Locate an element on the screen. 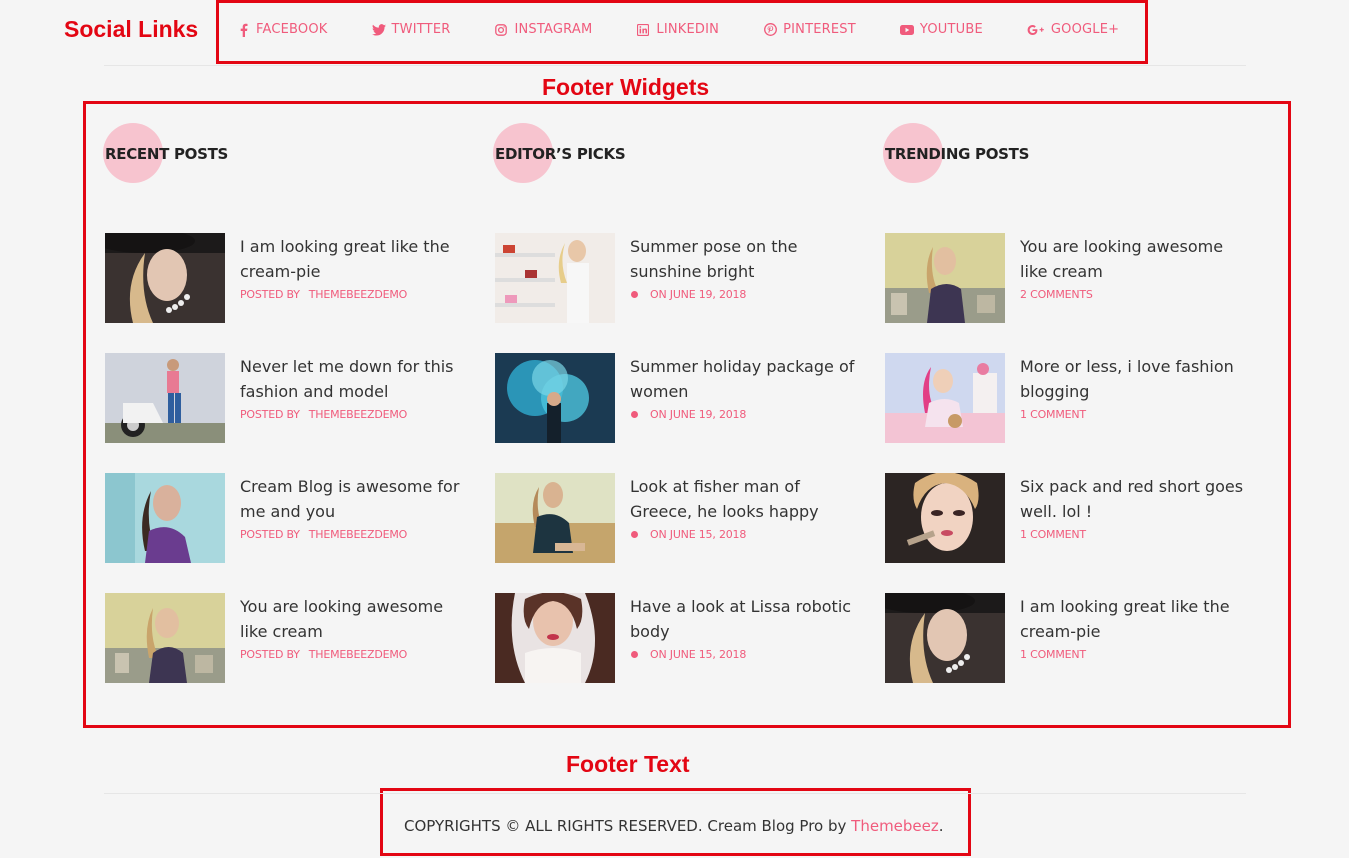 The height and width of the screenshot is (858, 1349). post-meta: ON JUNE 19, 2018 is located at coordinates (747, 294).